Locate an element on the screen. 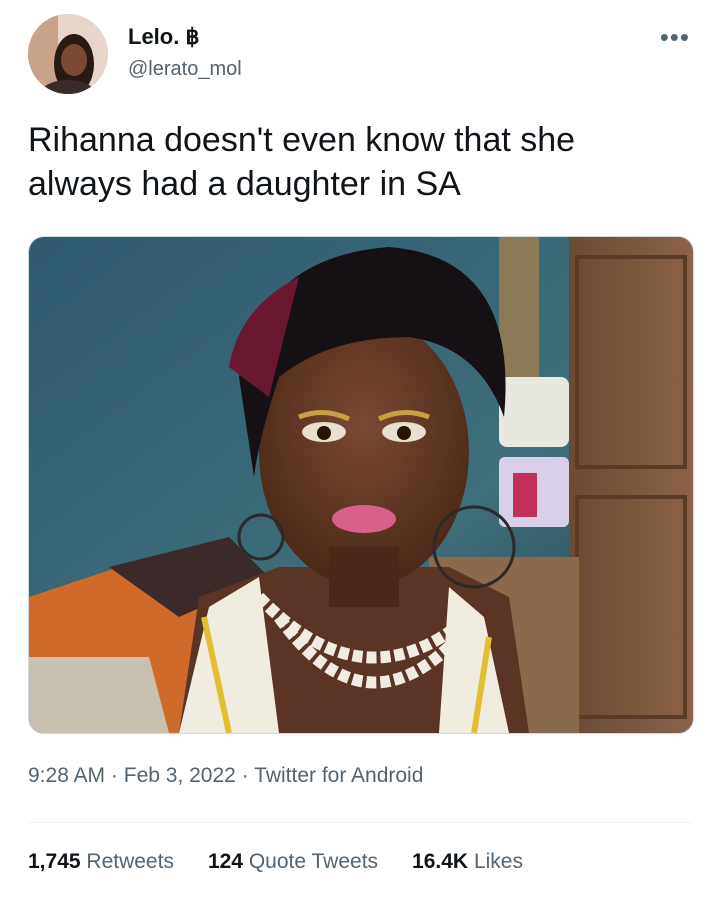 This screenshot has width=720, height=903. more-options-icon: ••• is located at coordinates (675, 37).